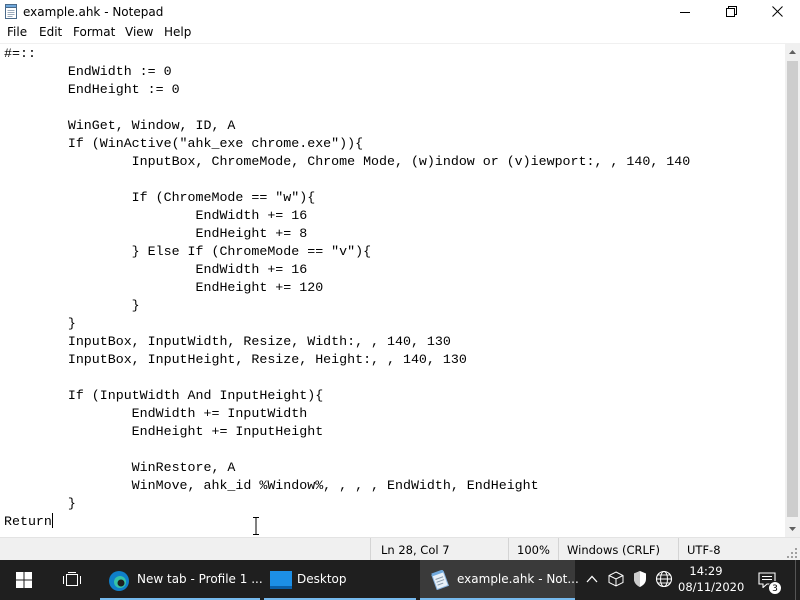 The width and height of the screenshot is (800, 600). Describe the element at coordinates (88, 71) in the screenshot. I see `code-line: EndWidth := 0` at that location.